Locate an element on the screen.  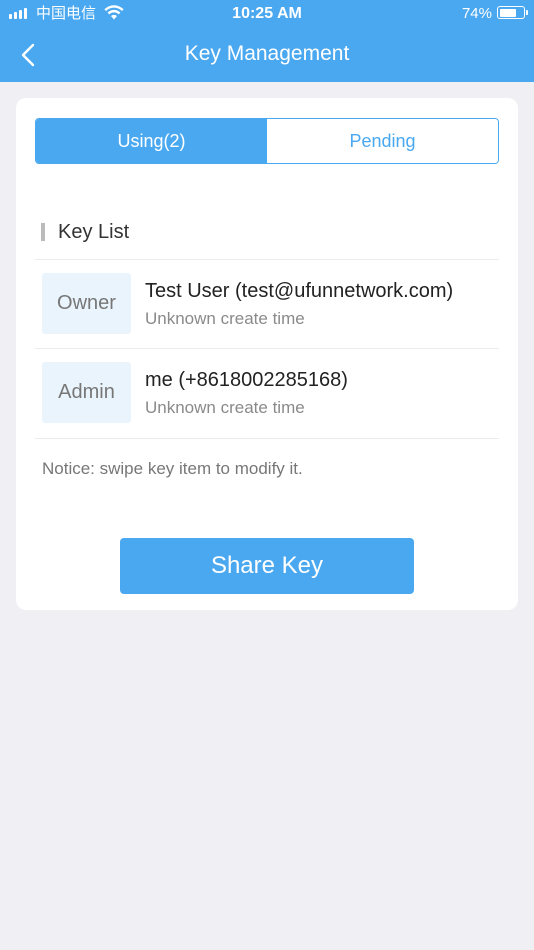
section-header: Key List is located at coordinates (85, 232).